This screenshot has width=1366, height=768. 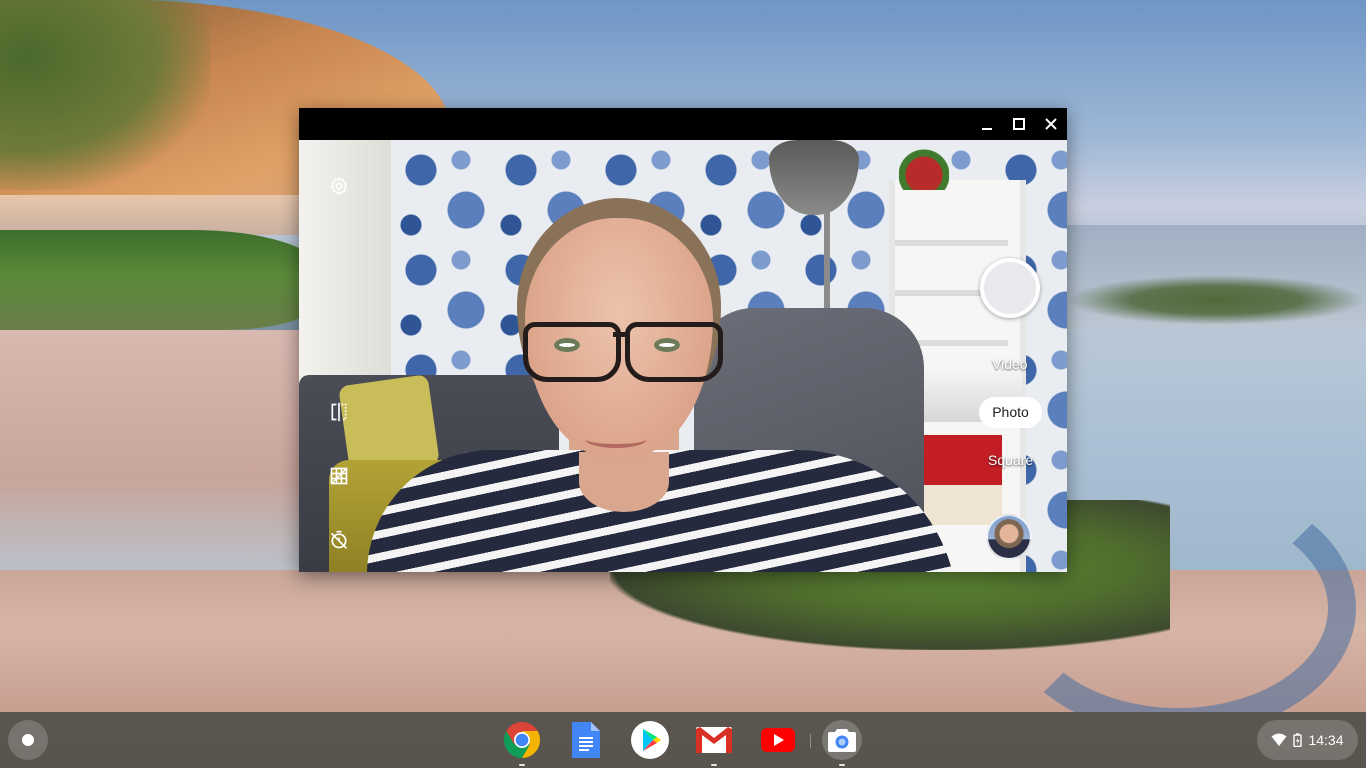 What do you see at coordinates (1009, 537) in the screenshot?
I see `gallery-thumbnail-button` at bounding box center [1009, 537].